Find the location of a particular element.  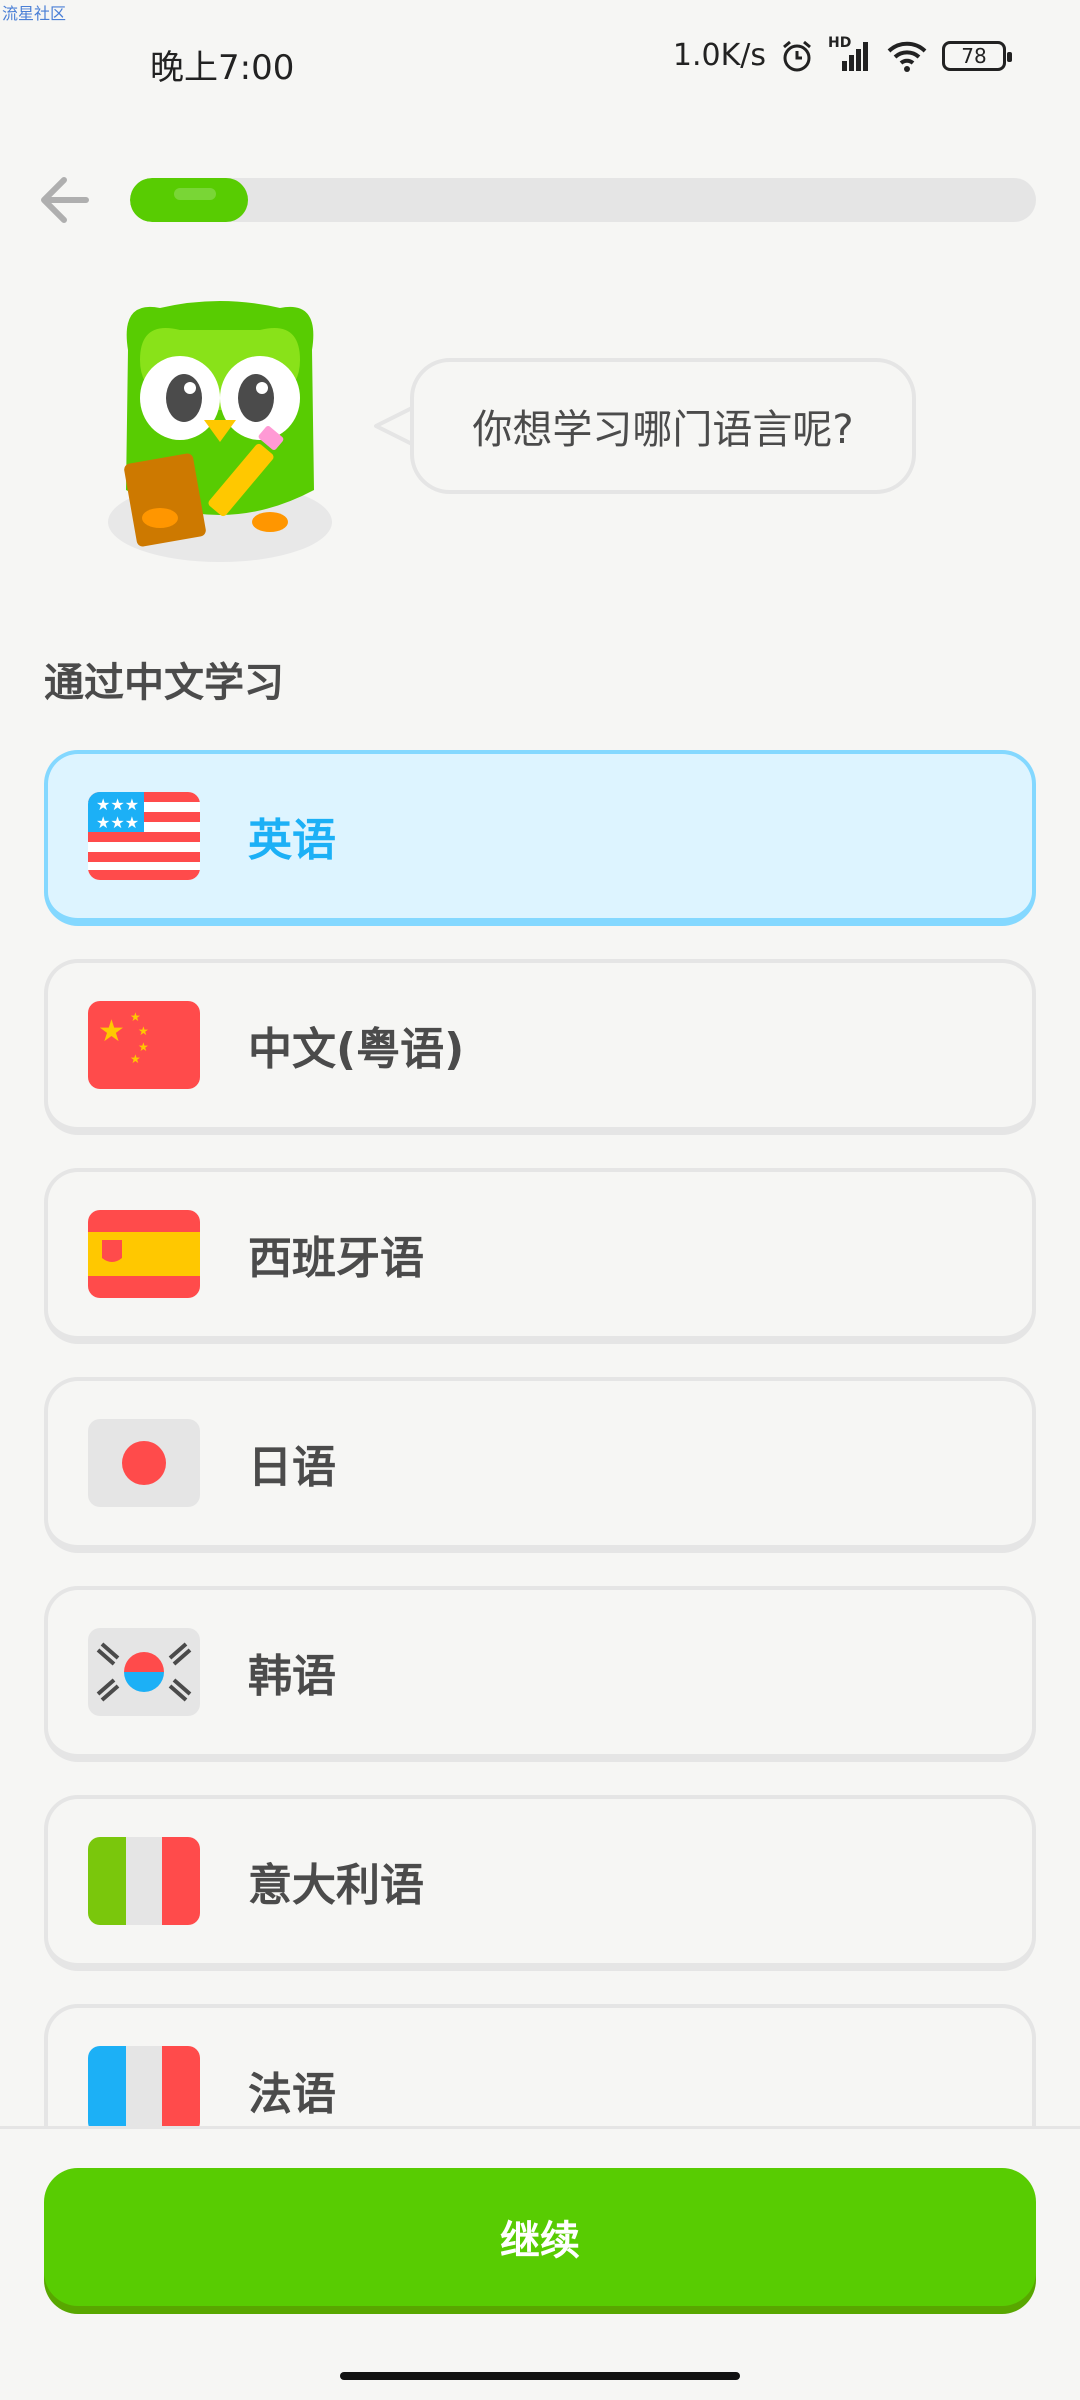

language-option-korean: 韩语 is located at coordinates (540, 1674).